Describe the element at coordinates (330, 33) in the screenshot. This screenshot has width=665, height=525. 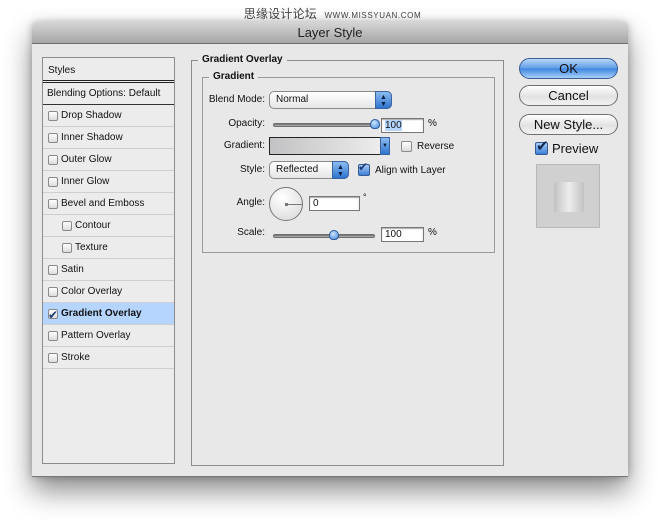
I see `window-title: Layer Style` at that location.